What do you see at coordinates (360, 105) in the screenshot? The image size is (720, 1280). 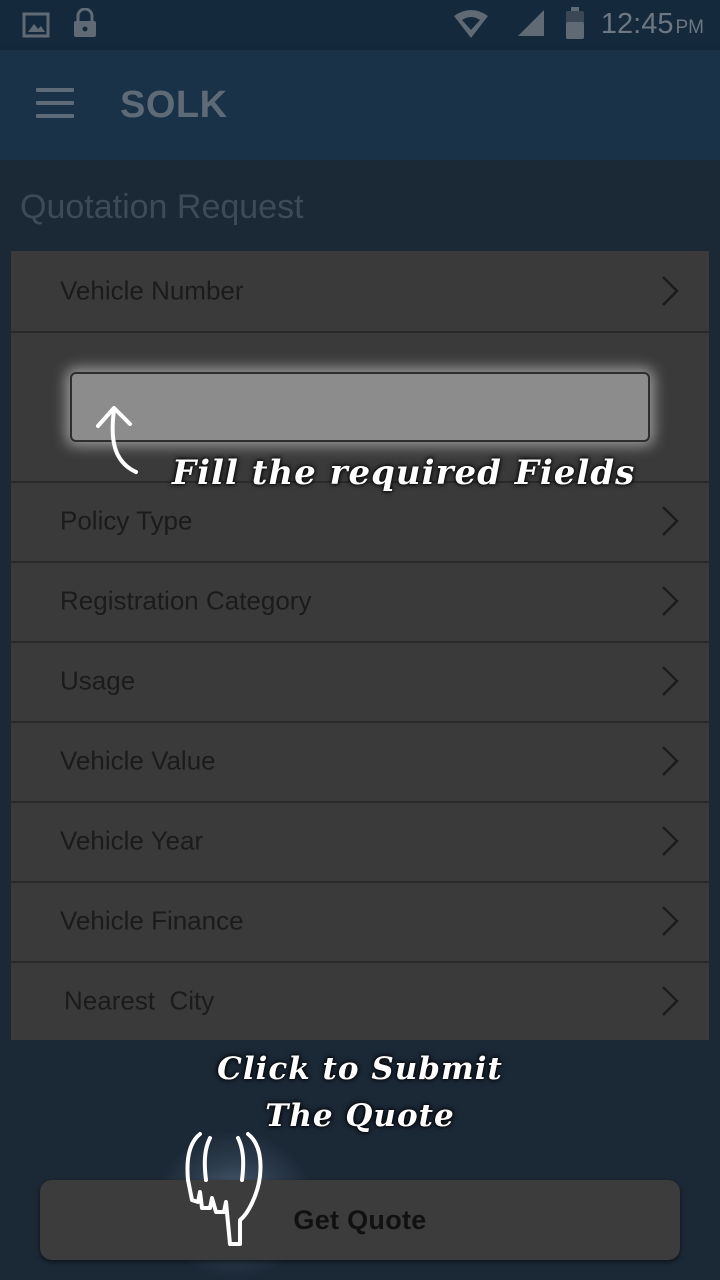 I see `app-bar: SOLK` at bounding box center [360, 105].